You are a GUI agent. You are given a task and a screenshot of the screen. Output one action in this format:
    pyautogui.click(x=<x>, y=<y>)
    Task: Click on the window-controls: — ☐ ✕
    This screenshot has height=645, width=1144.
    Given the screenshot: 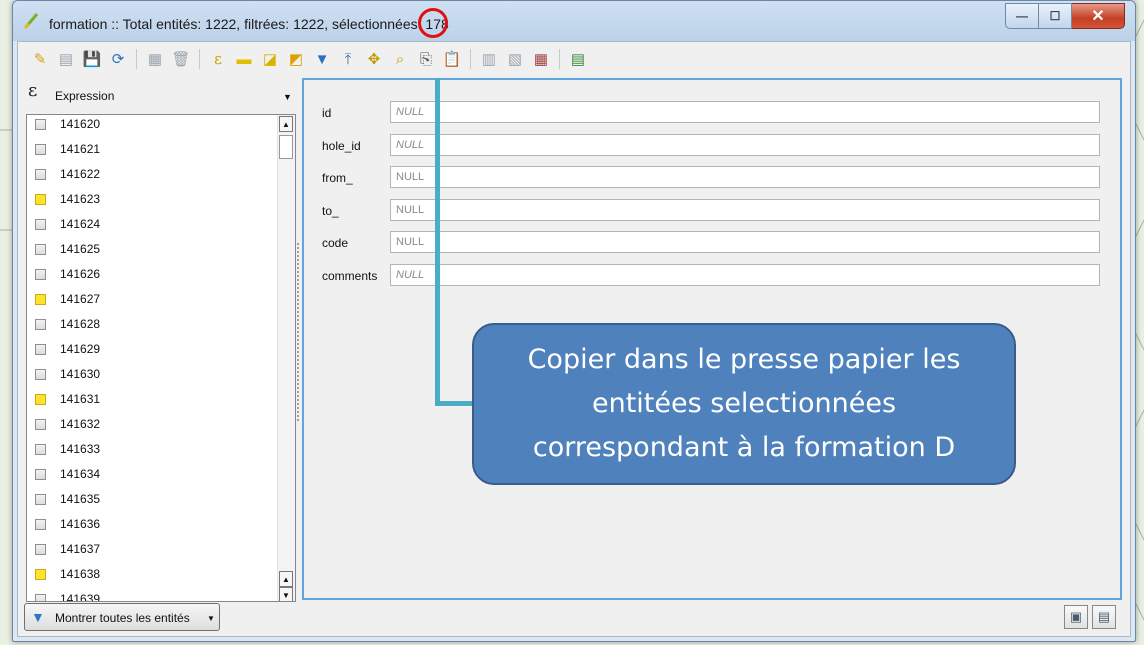 What is the action you would take?
    pyautogui.click(x=1065, y=16)
    